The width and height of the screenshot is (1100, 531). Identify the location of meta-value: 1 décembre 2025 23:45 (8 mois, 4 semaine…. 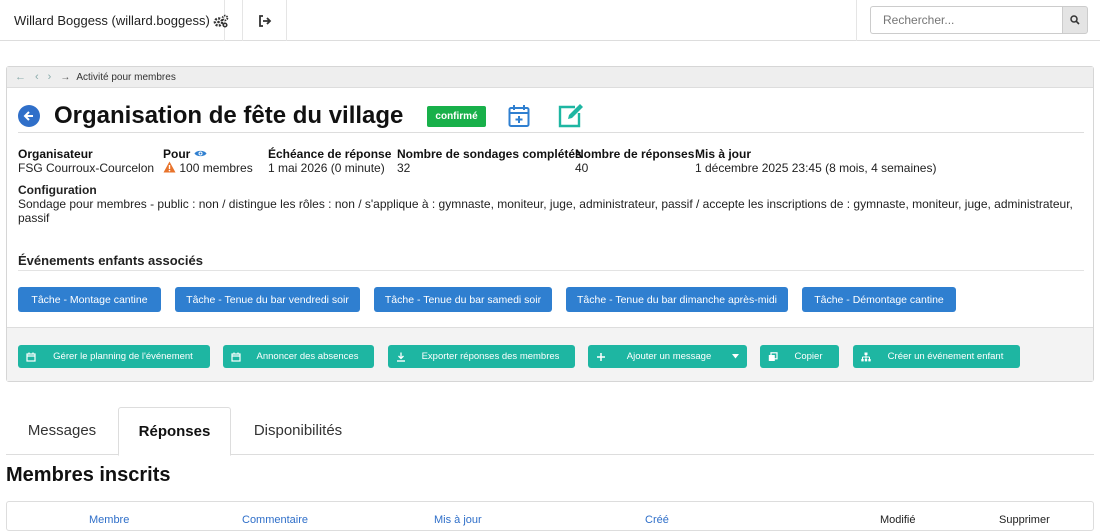
(816, 168).